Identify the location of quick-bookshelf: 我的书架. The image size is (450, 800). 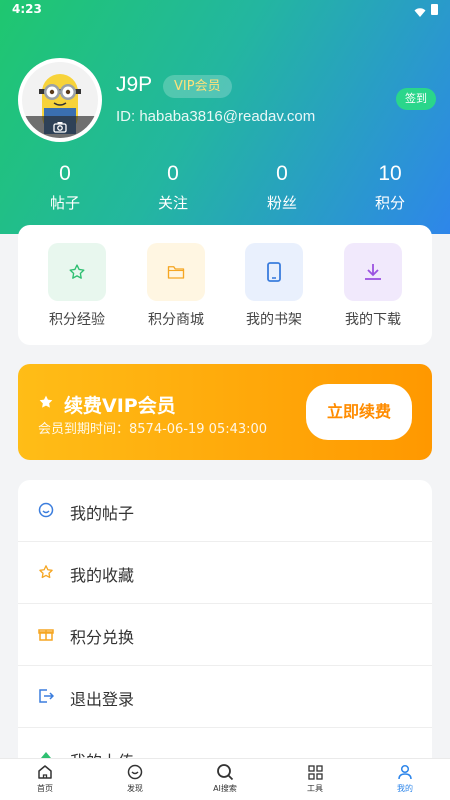
(274, 286).